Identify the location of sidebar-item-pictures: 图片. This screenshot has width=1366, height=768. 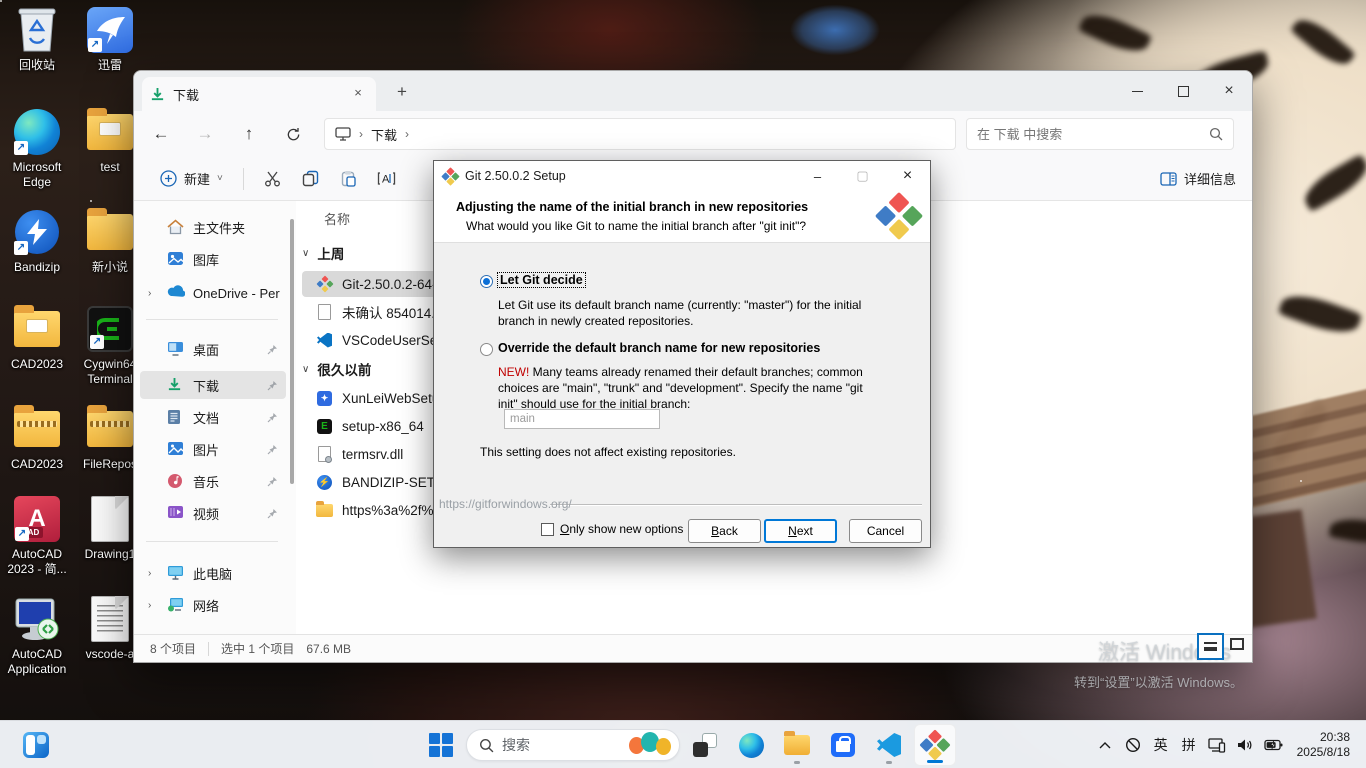
(213, 449).